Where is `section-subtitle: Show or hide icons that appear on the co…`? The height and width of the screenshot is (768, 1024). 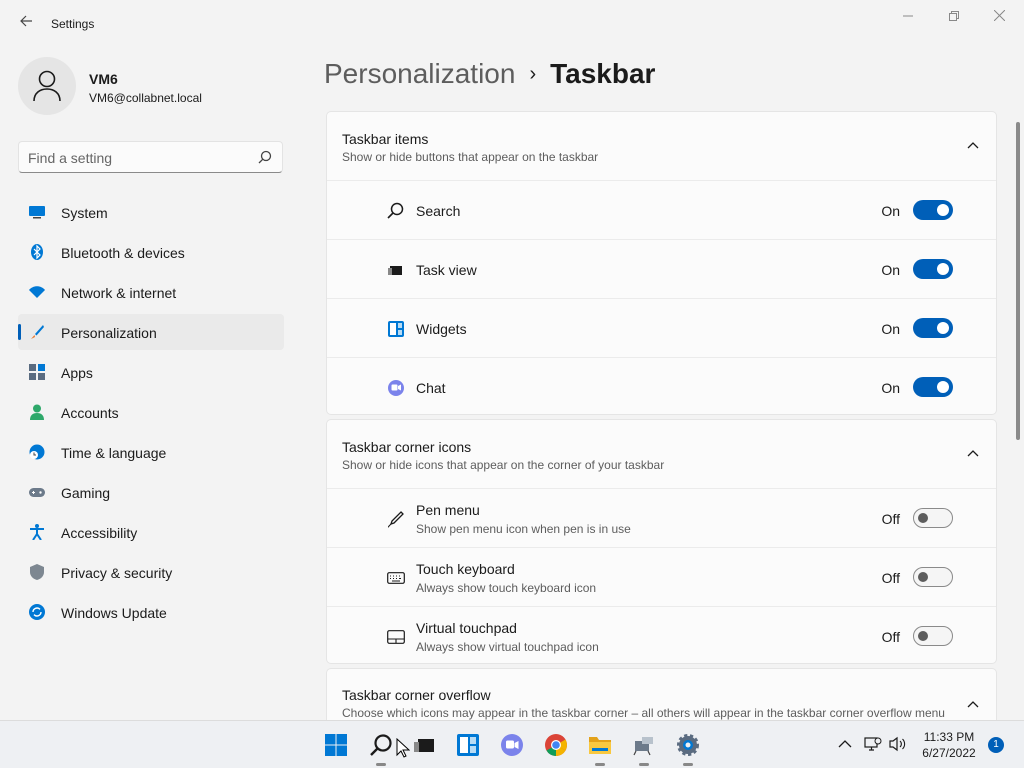
section-subtitle: Show or hide icons that appear on the co… is located at coordinates (503, 465).